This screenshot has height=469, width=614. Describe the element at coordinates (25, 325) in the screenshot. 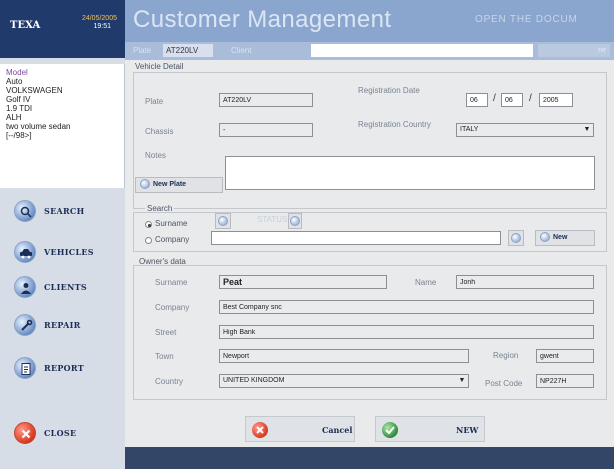

I see `wrench-icon` at that location.